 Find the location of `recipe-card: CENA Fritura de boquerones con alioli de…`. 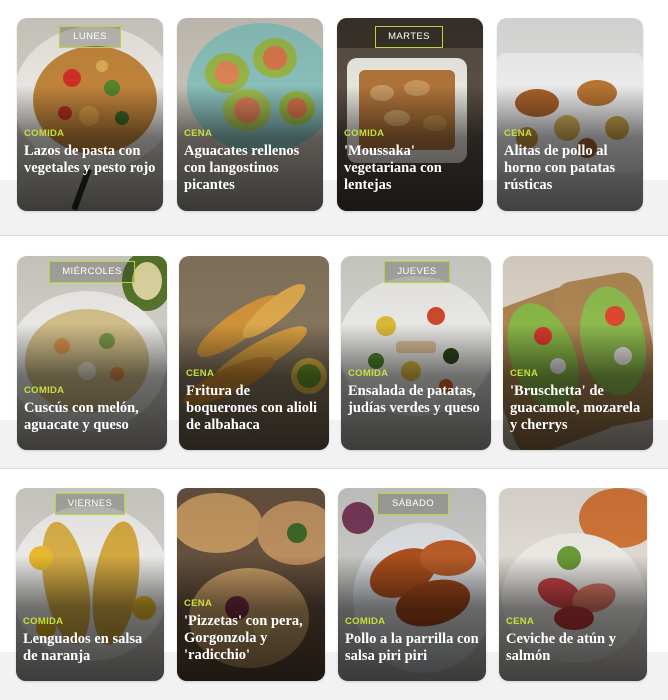

recipe-card: CENA Fritura de boquerones con alioli de… is located at coordinates (254, 353).